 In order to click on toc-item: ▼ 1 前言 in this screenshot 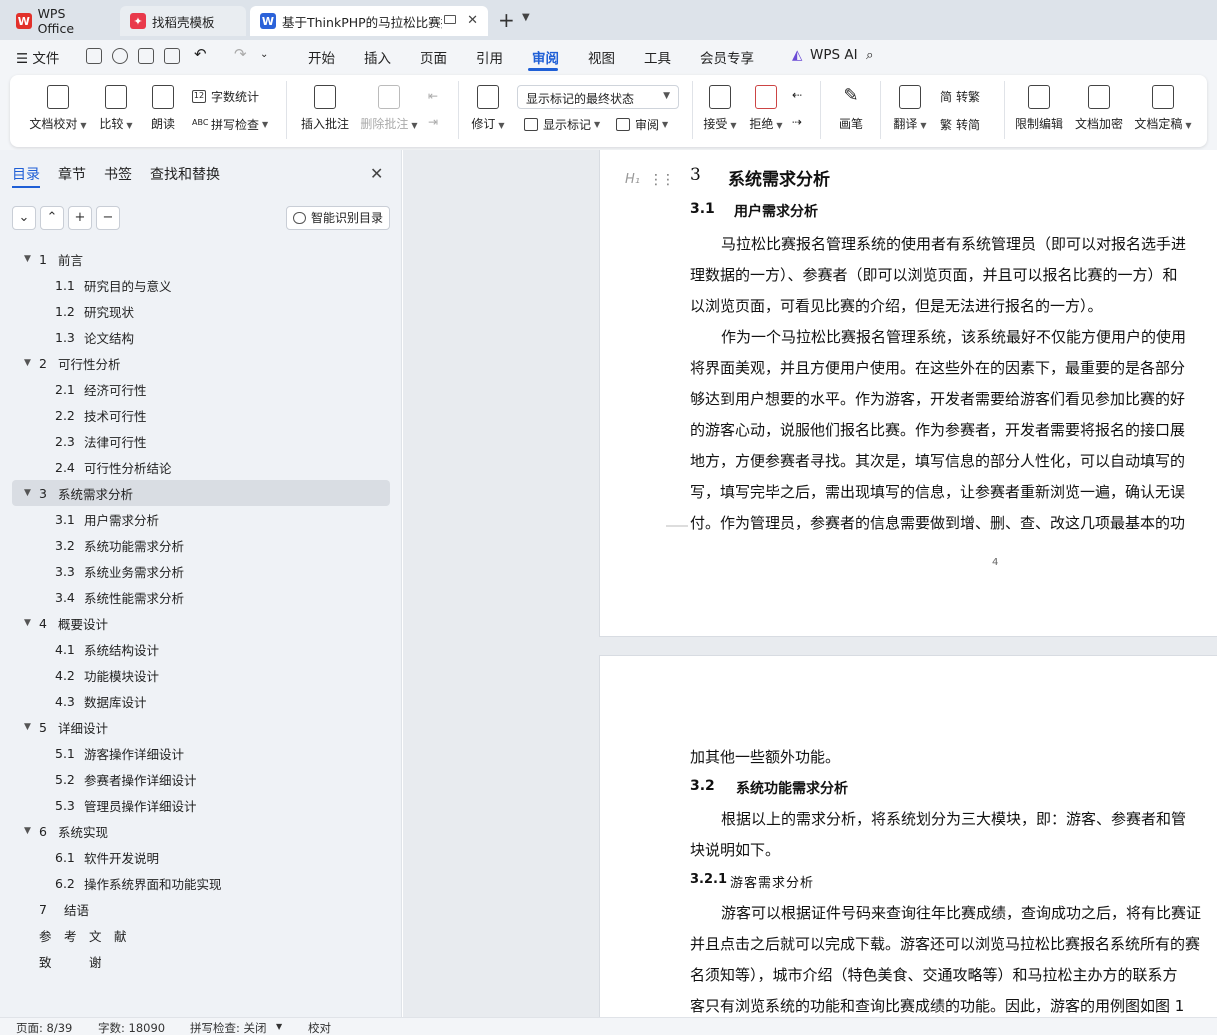, I will do `click(201, 259)`.